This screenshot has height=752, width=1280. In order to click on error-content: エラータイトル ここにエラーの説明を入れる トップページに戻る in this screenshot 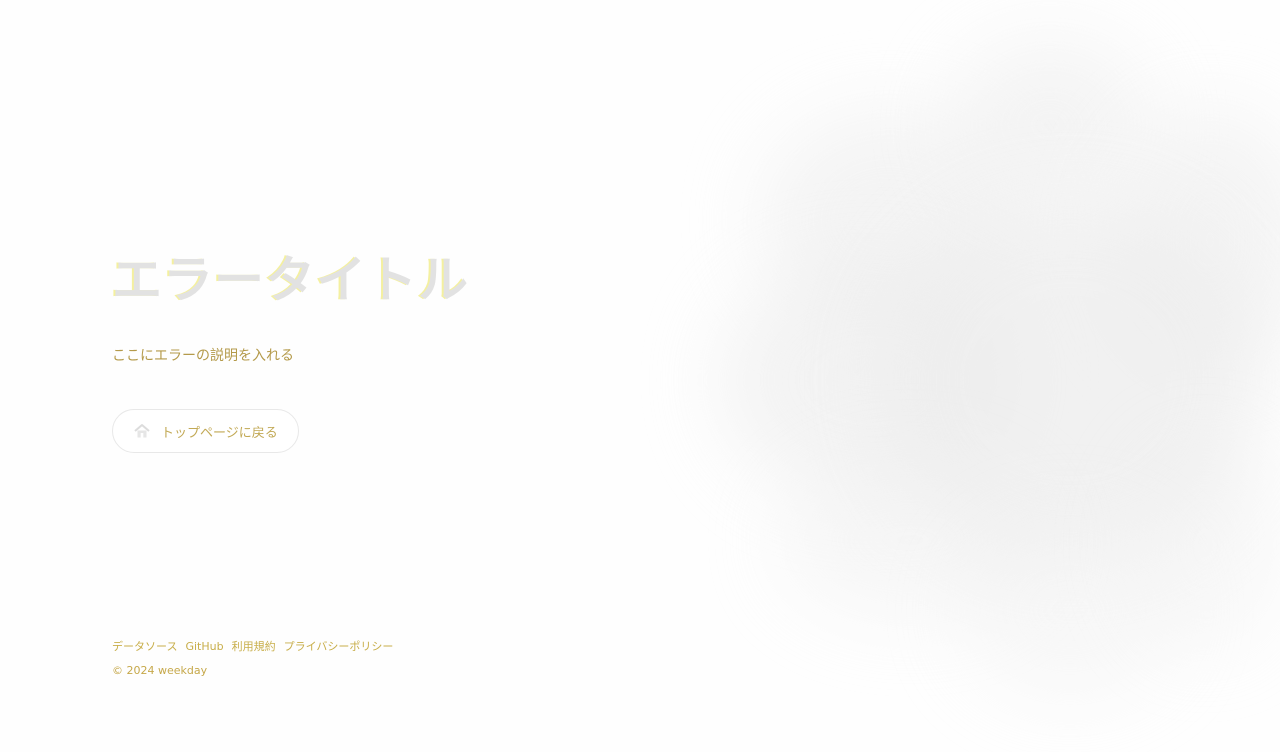, I will do `click(392, 351)`.